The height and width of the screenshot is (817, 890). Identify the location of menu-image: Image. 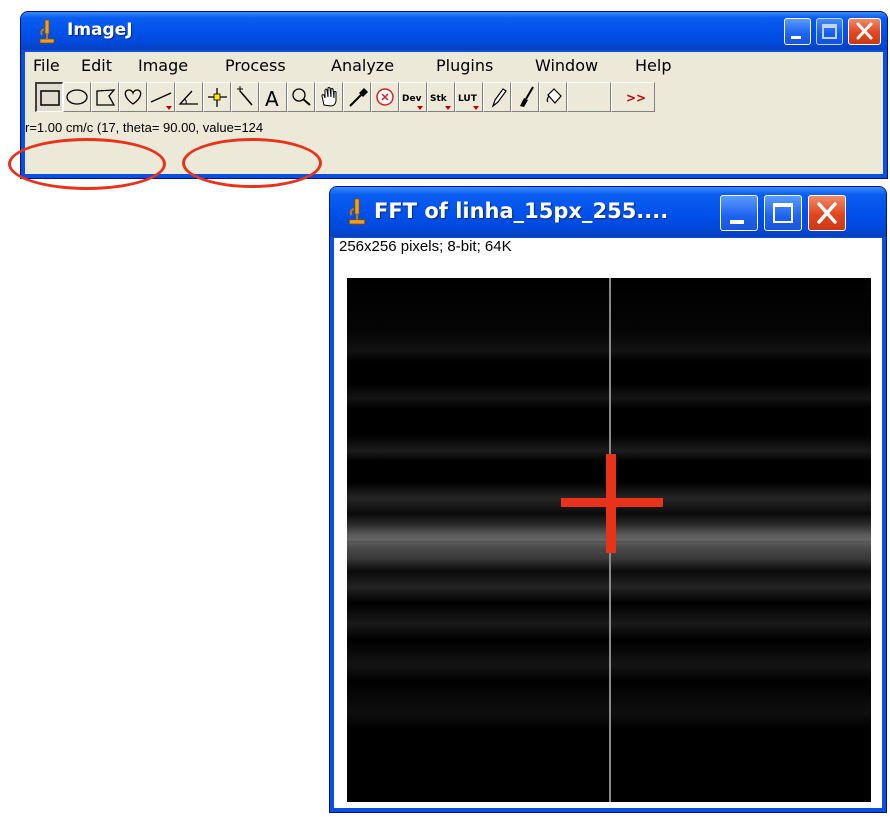
(163, 65).